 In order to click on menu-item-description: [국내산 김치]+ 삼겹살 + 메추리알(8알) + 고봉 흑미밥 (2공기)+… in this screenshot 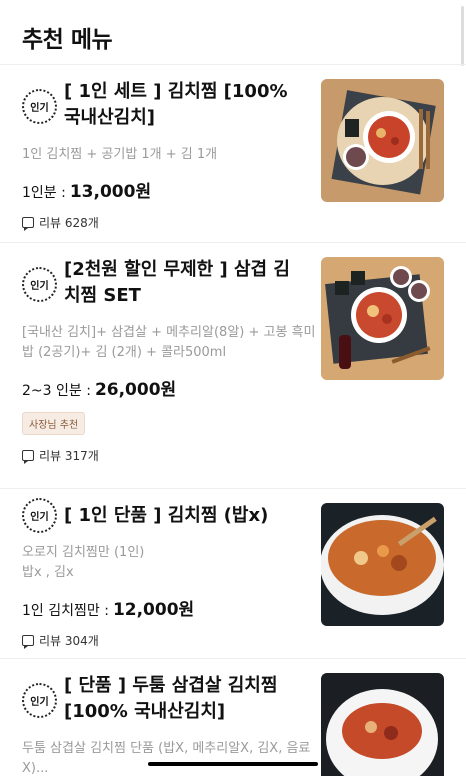, I will do `click(169, 342)`.